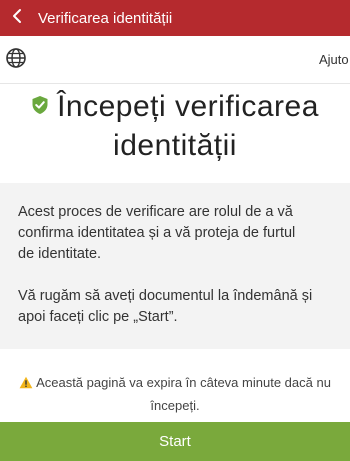 The image size is (350, 461). I want to click on language-button, so click(16, 60).